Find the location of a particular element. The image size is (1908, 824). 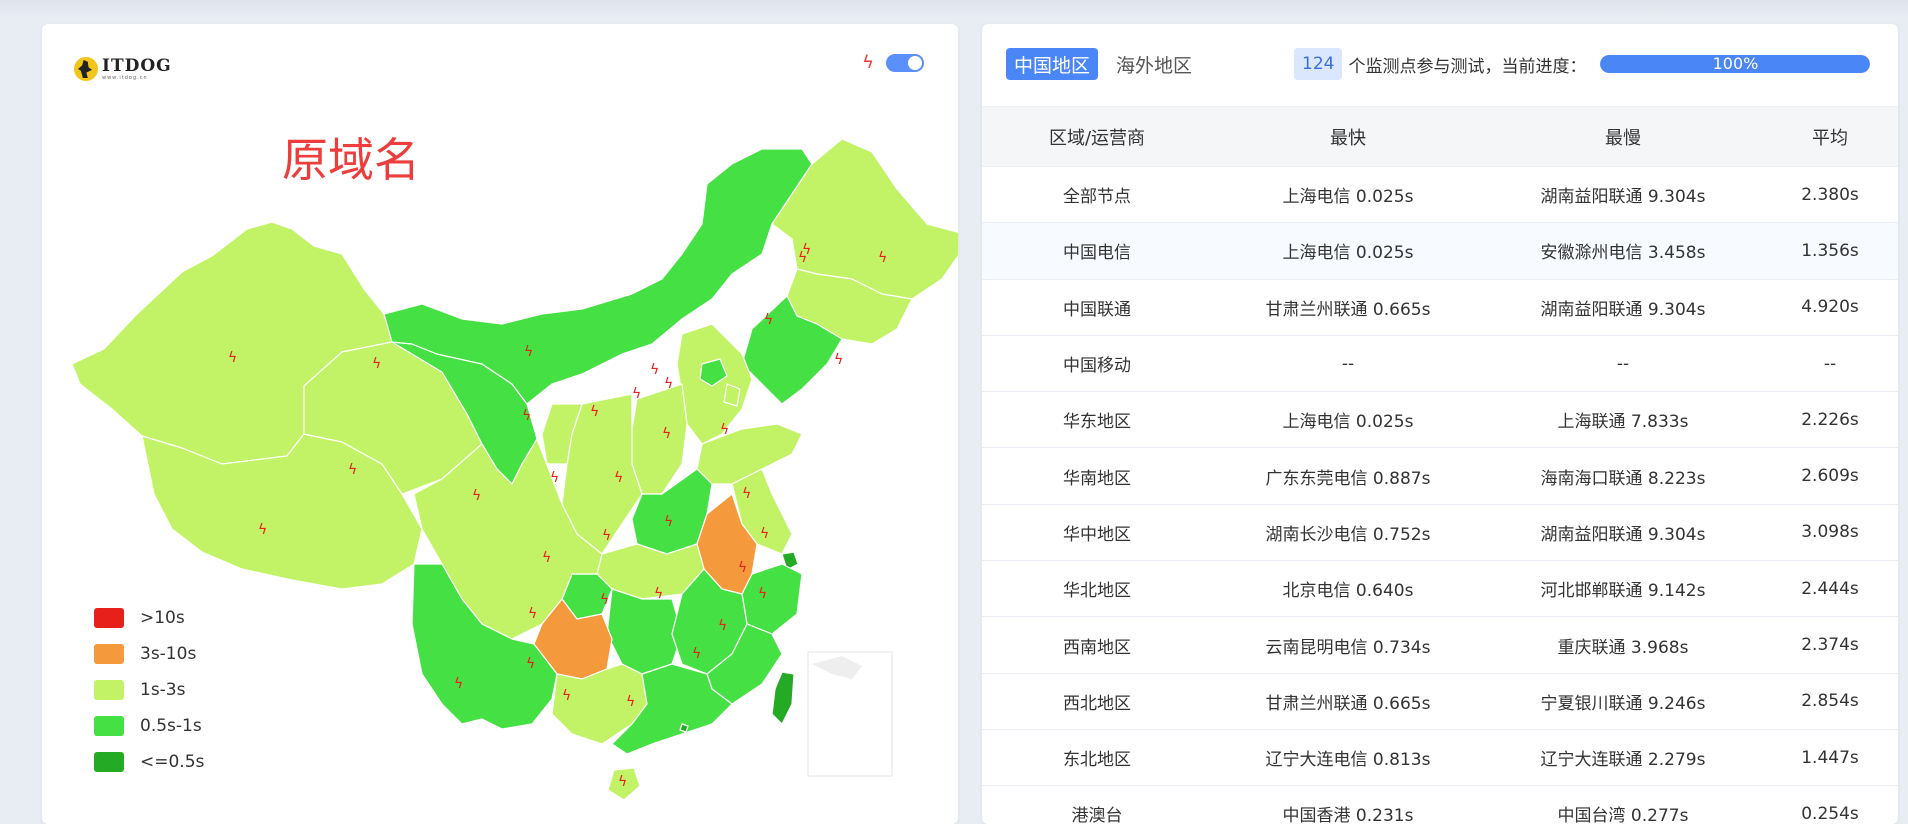

probe-description: 个监测点参与测试，当前进度： is located at coordinates (1467, 66).